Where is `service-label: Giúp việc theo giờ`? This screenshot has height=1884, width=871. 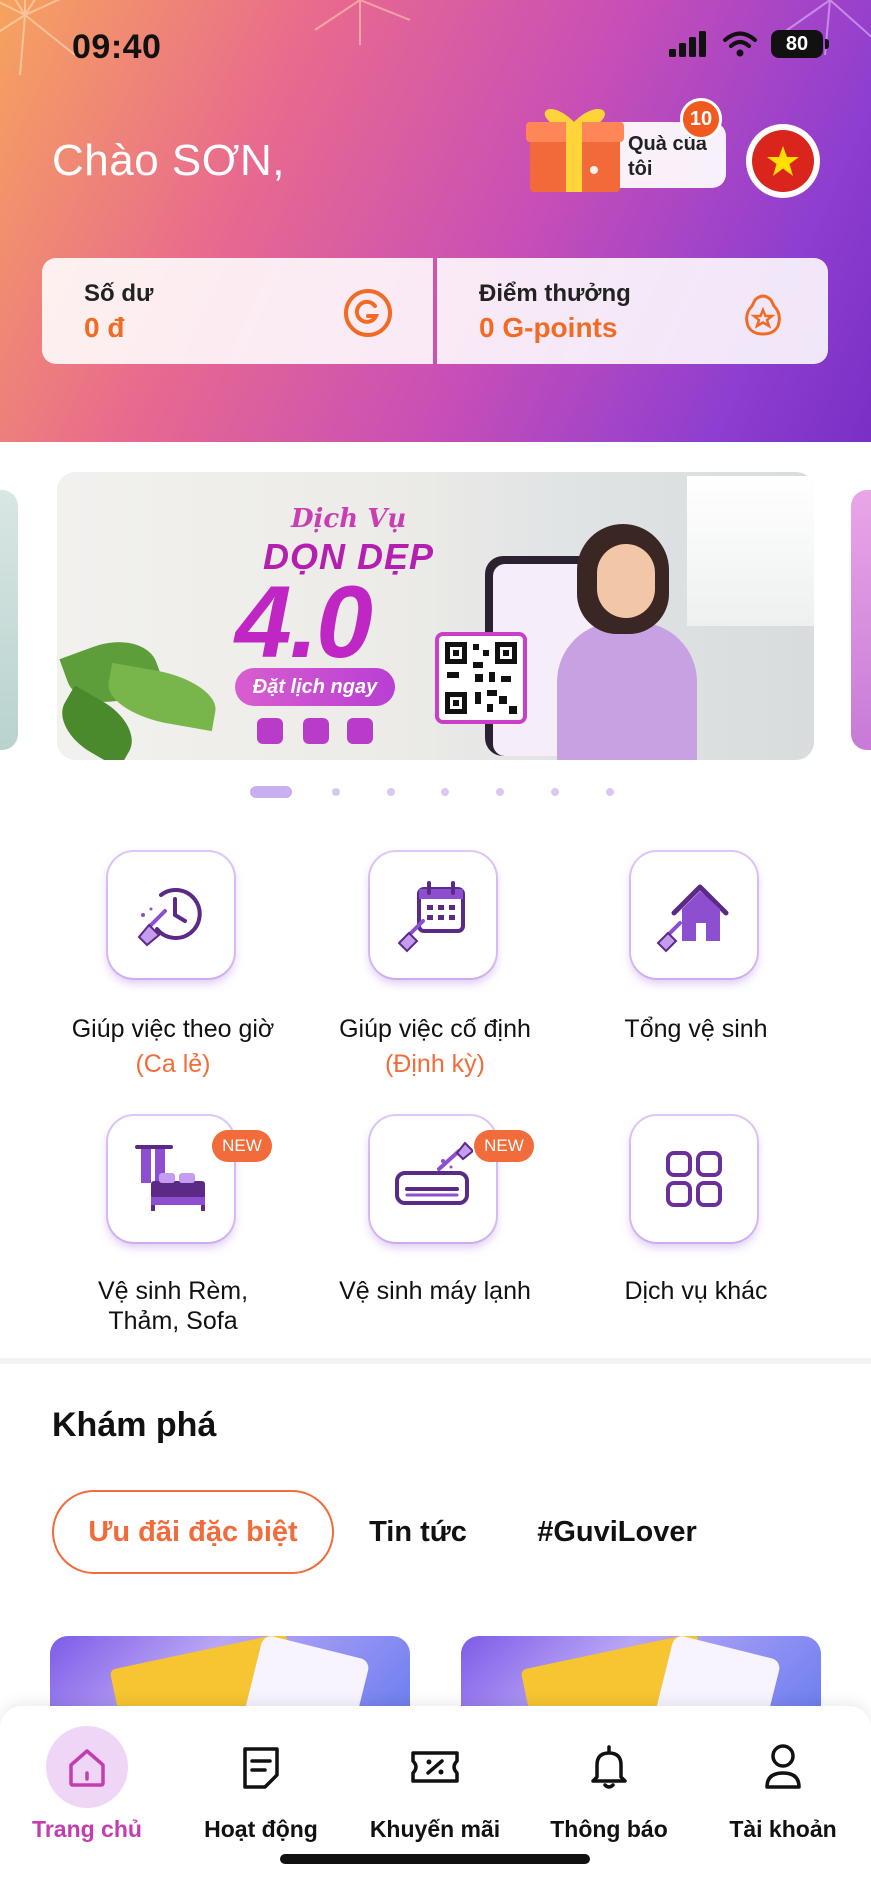
service-label: Giúp việc theo giờ is located at coordinates (173, 1029).